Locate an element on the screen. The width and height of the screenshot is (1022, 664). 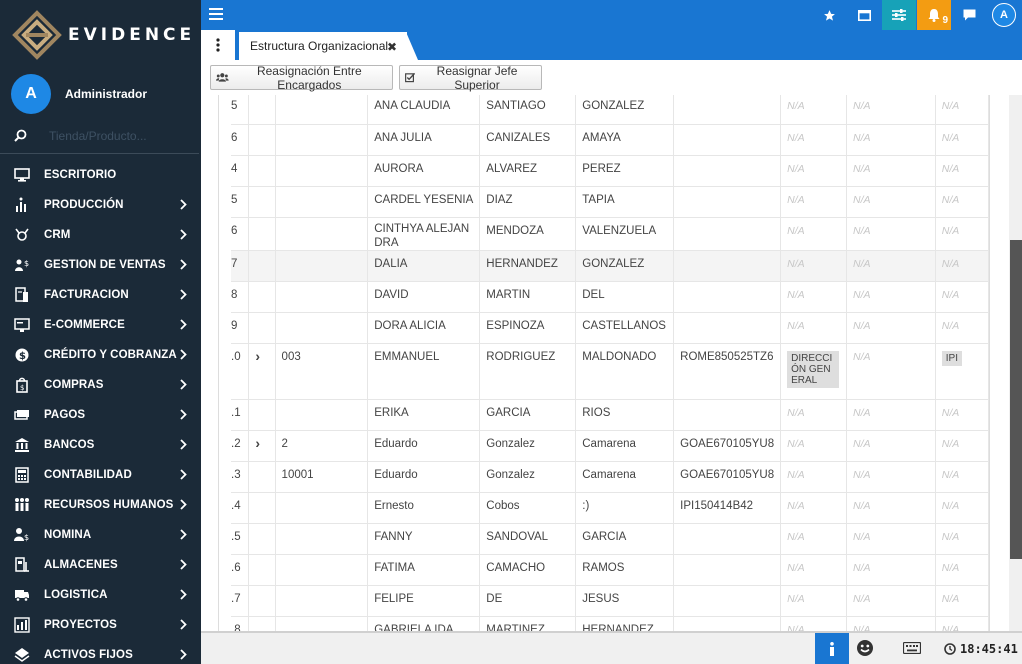
chevron-right-icon is located at coordinates (183, 294).